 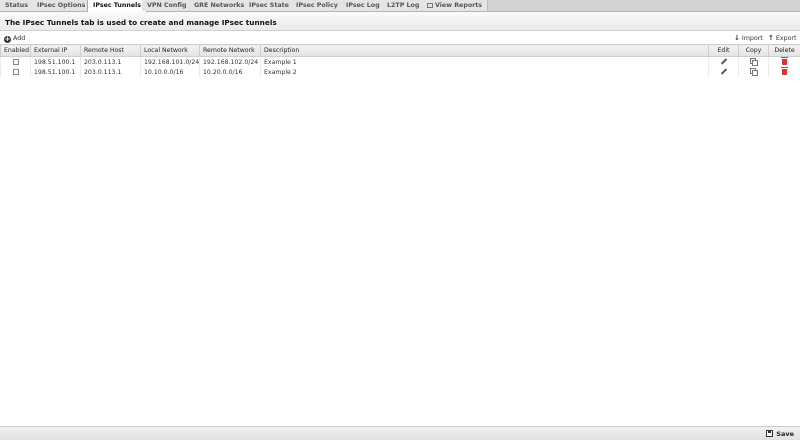 I want to click on local-network-cell: 10.10.0.0/16, so click(x=170, y=72).